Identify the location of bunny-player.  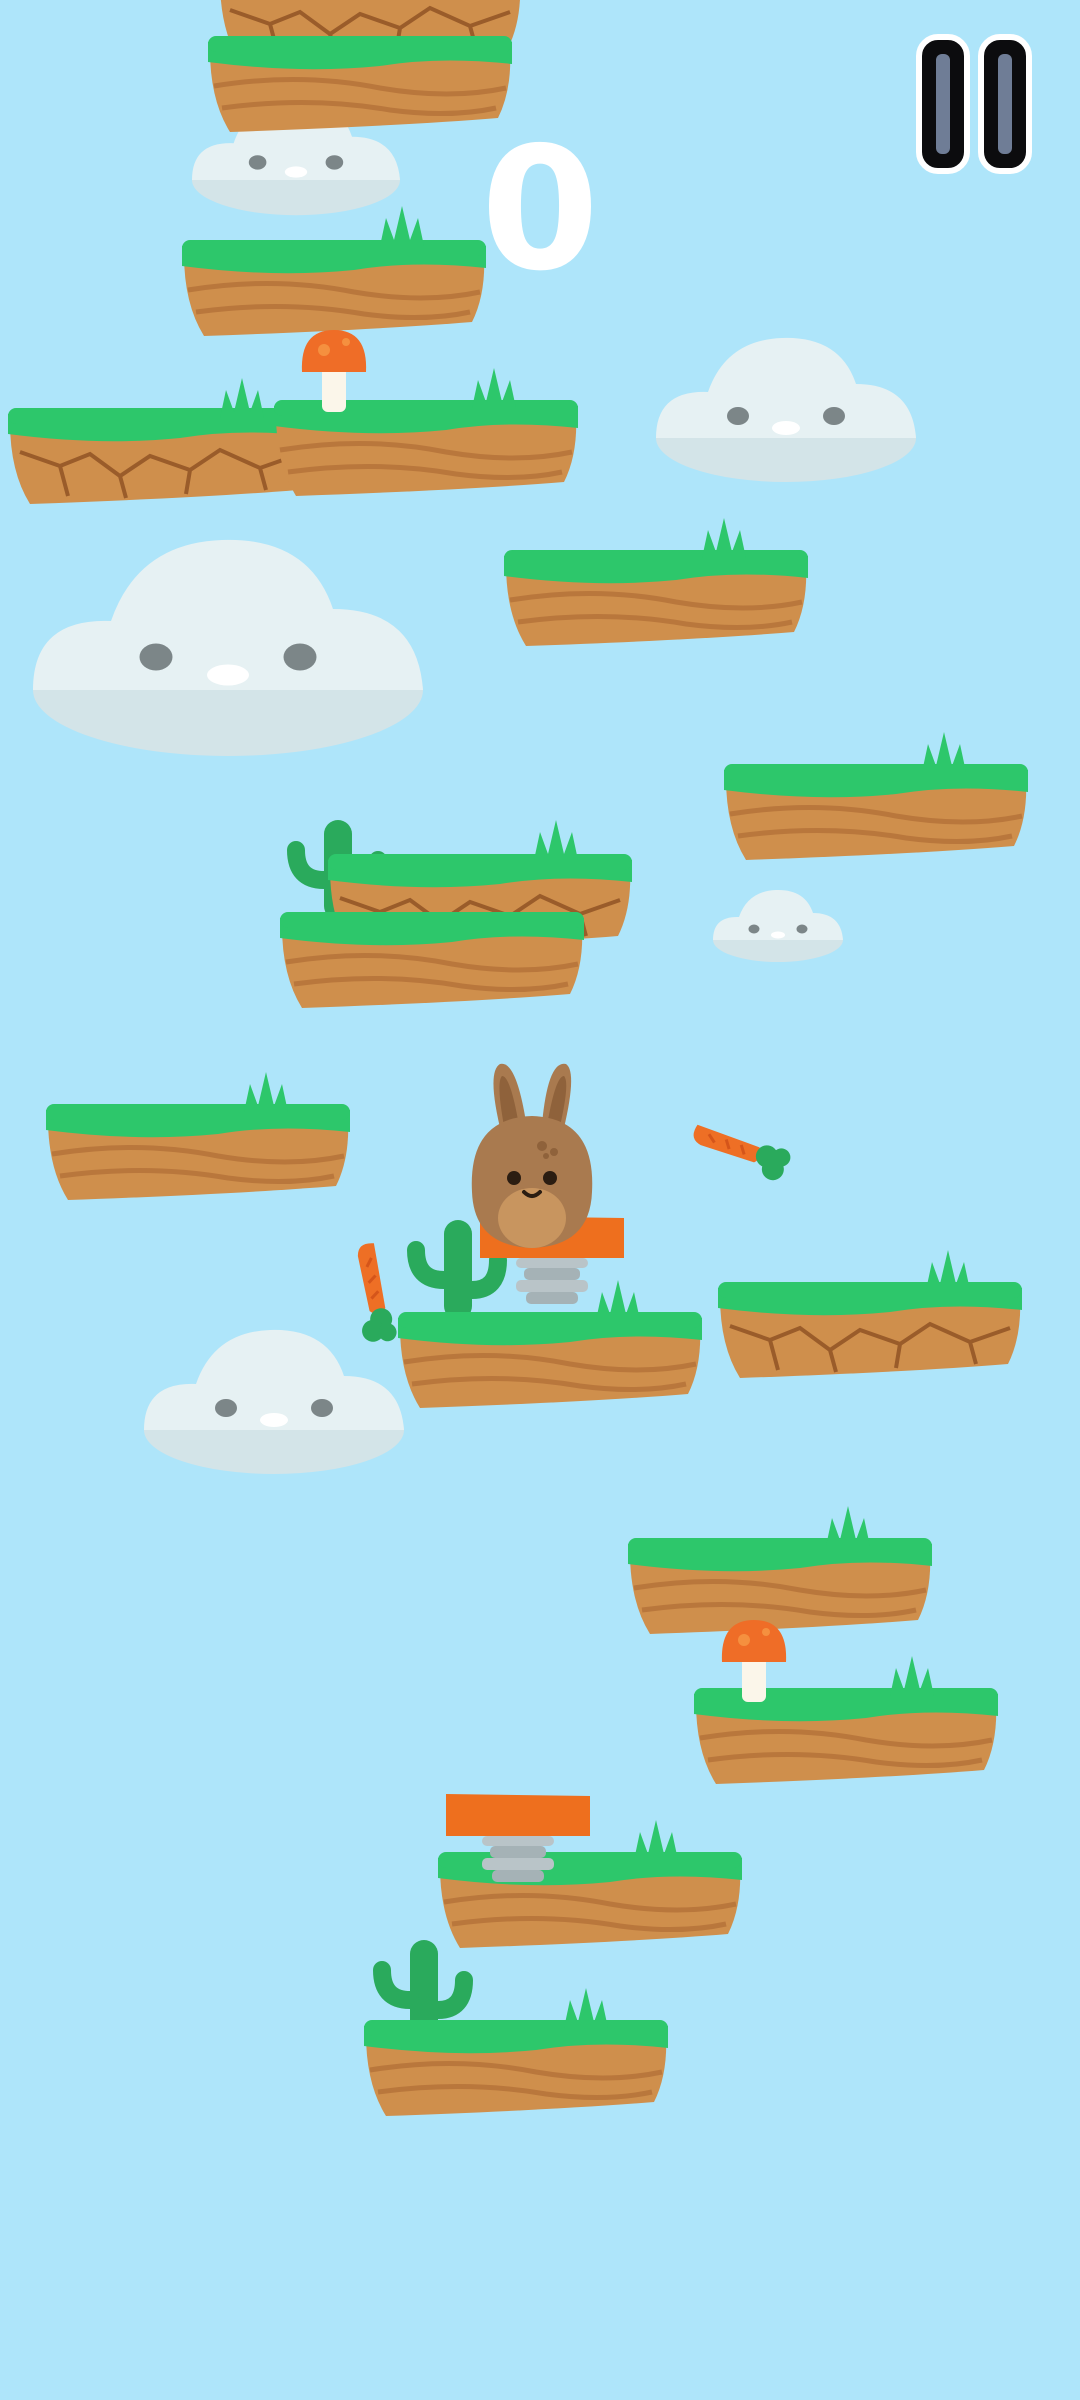
(532, 1155).